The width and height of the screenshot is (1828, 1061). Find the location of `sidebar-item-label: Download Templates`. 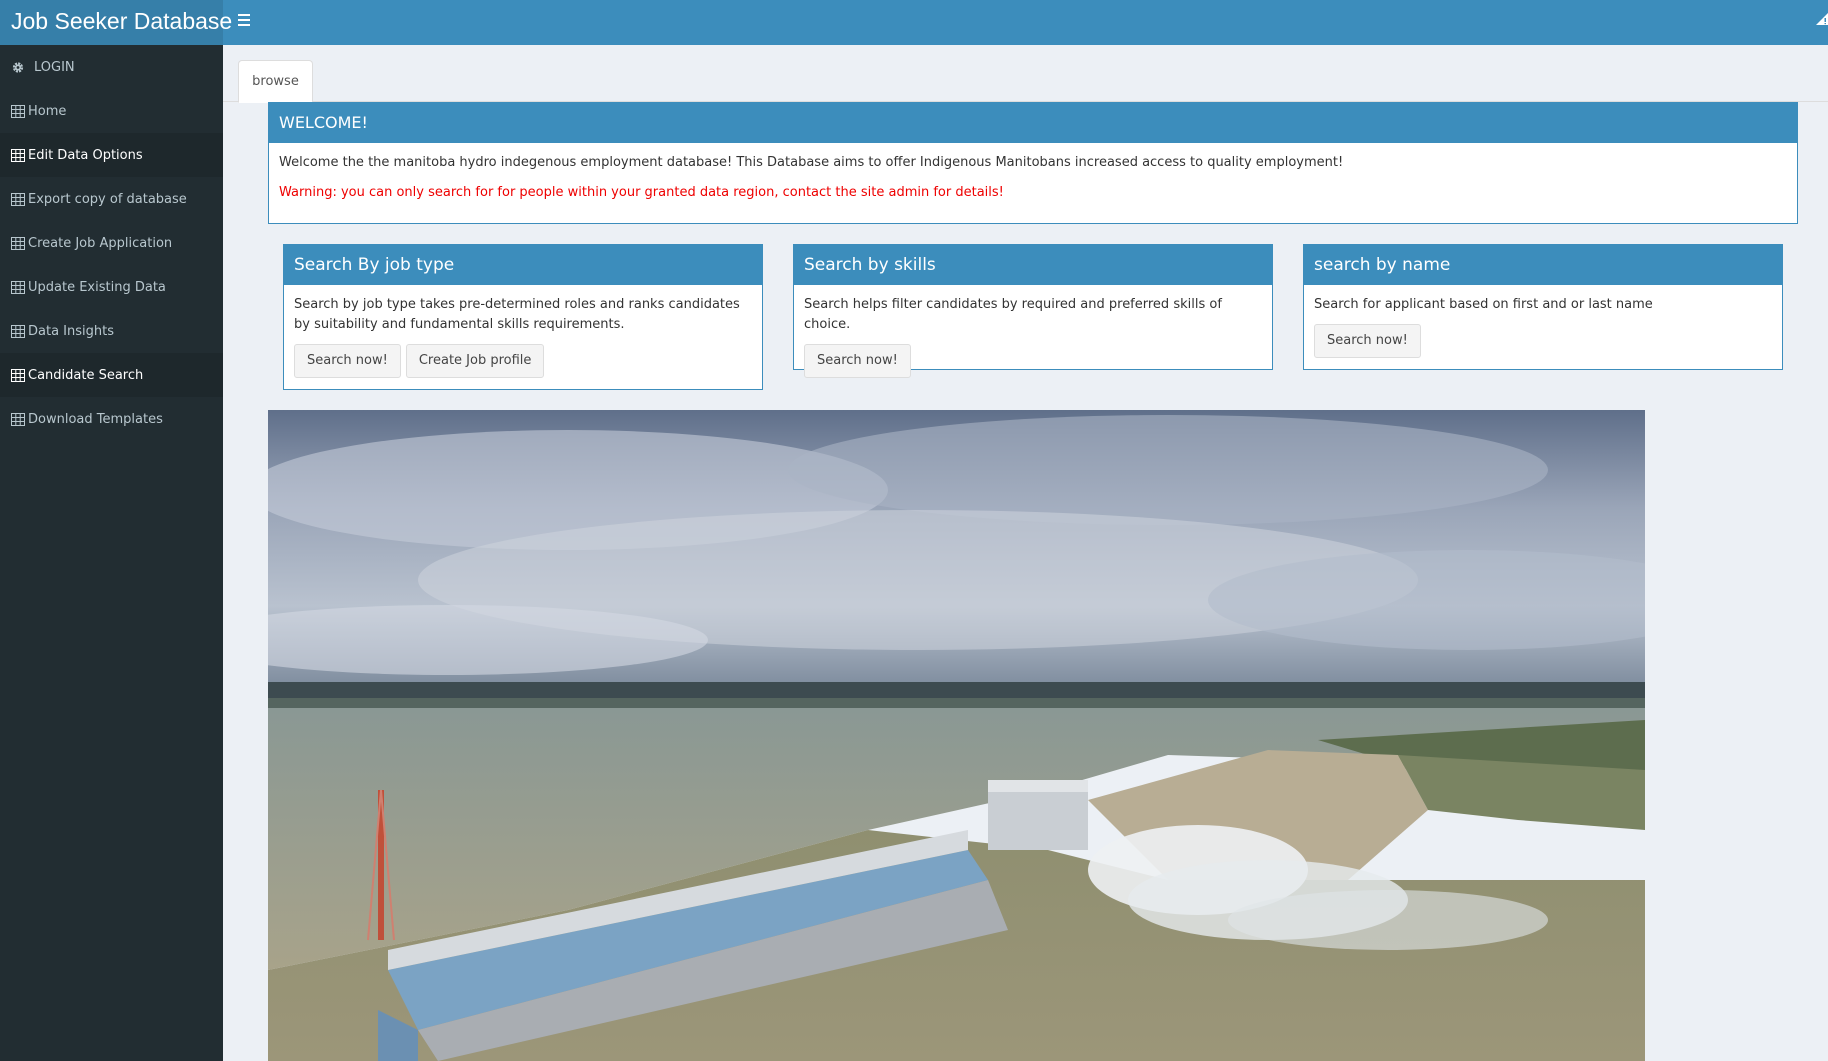

sidebar-item-label: Download Templates is located at coordinates (95, 419).